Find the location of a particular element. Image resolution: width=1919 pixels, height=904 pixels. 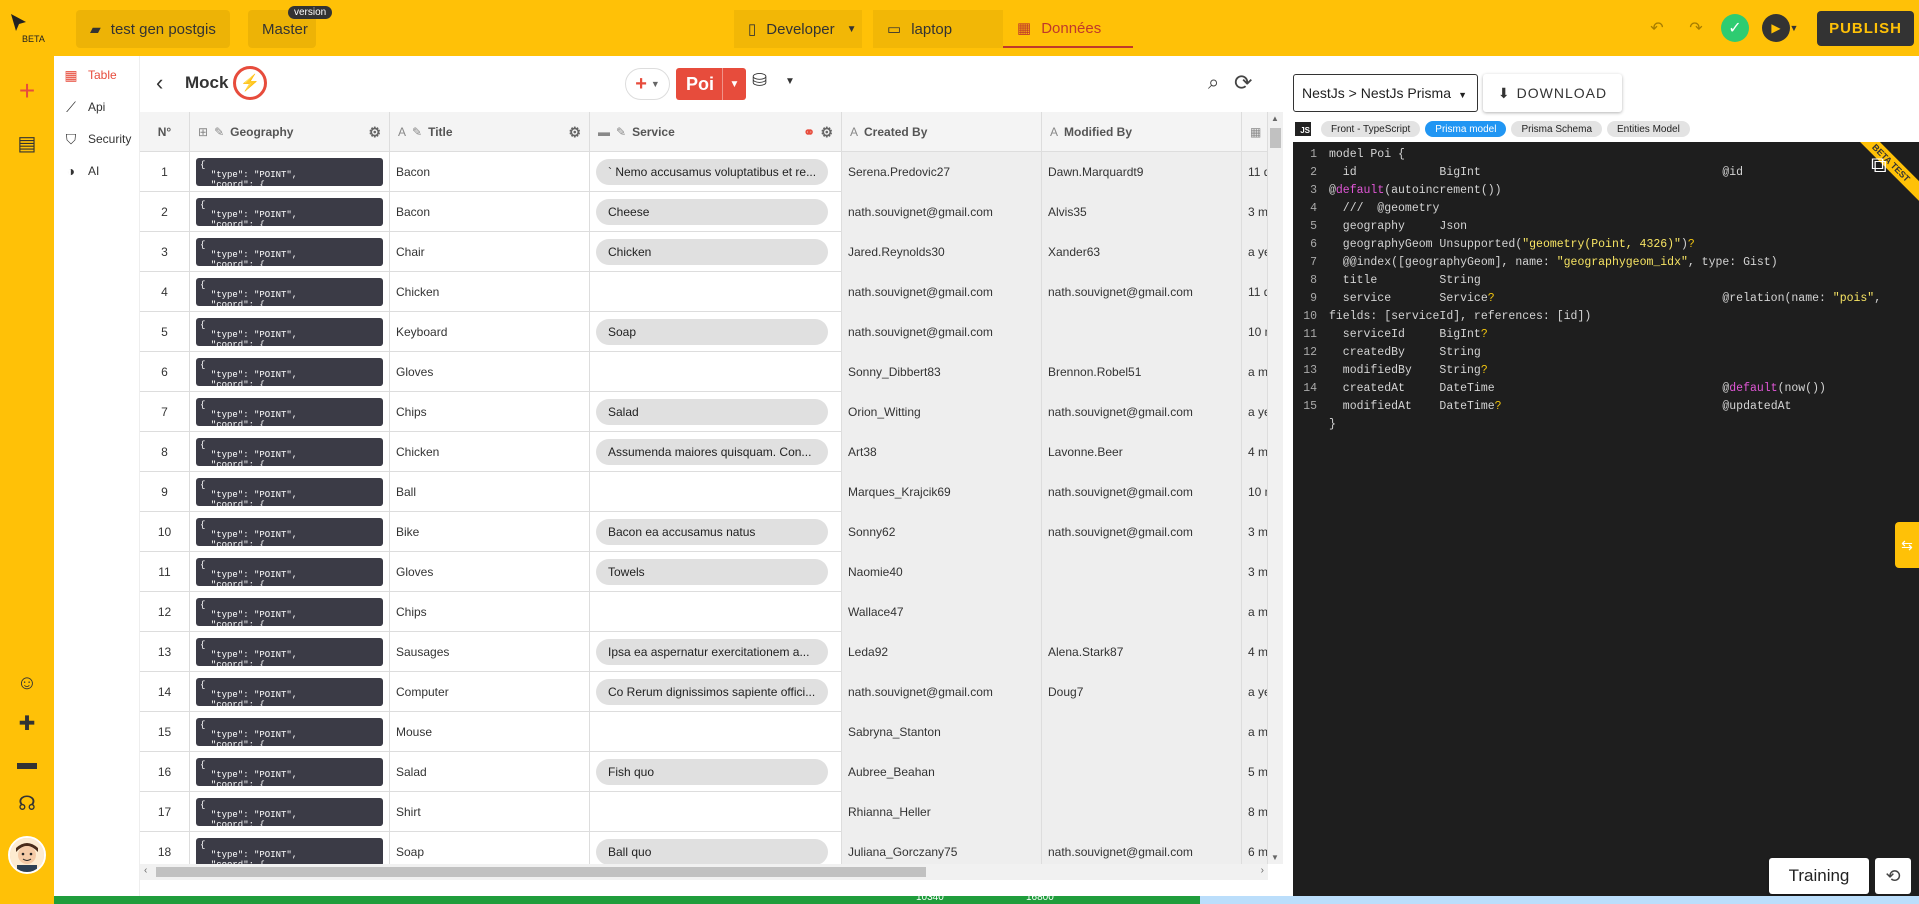

sidemenu-item-ai: ◑ AI is located at coordinates (81, 171).